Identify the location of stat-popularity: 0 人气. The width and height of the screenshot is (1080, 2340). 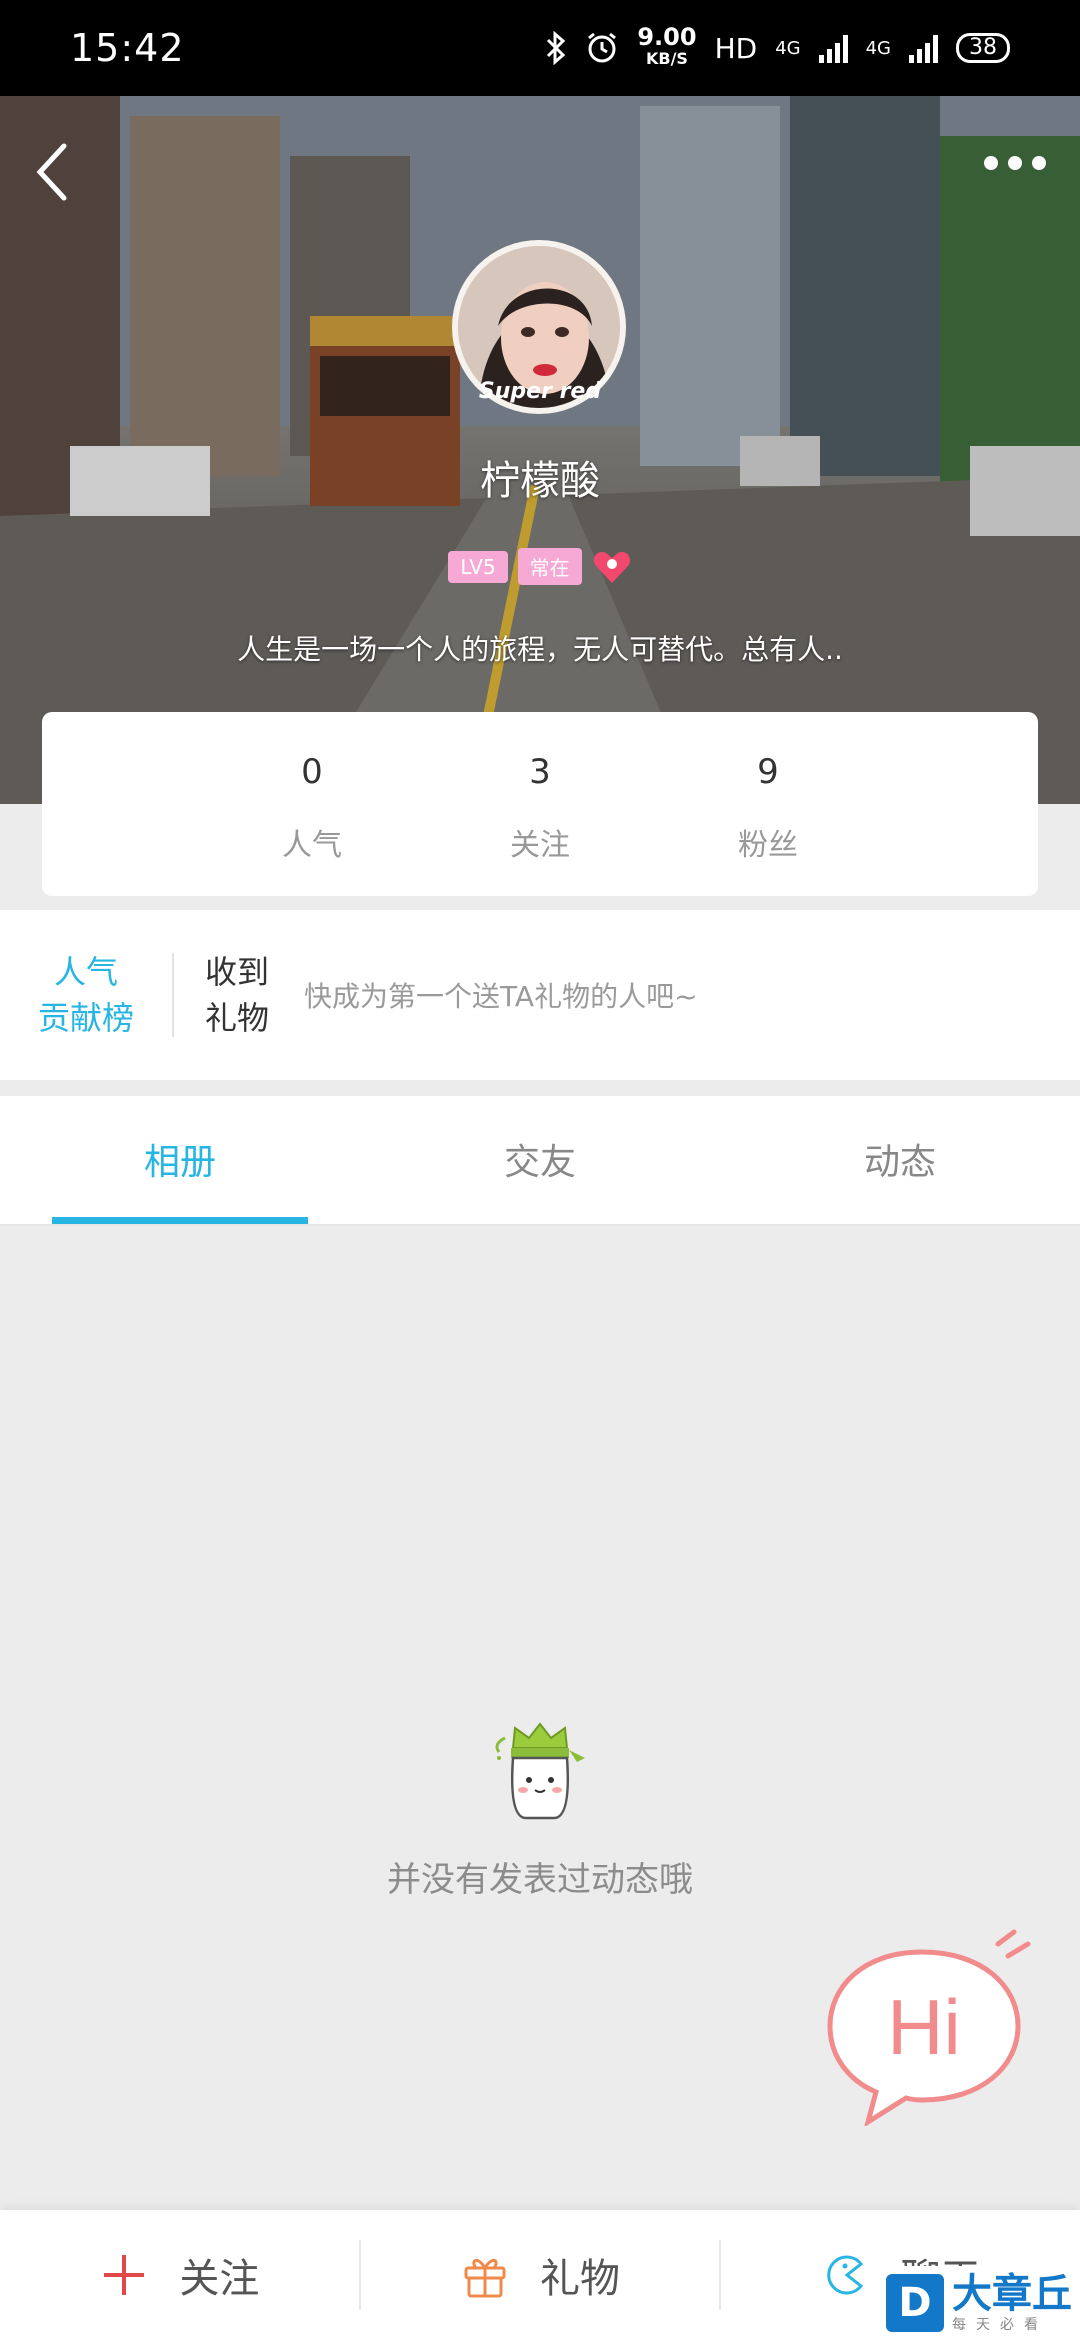
(312, 804).